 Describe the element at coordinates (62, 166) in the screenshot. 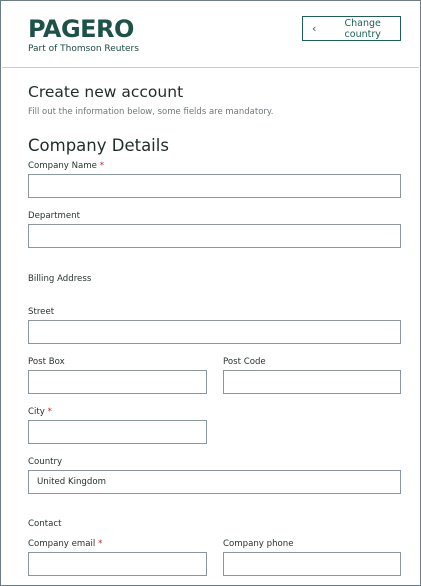

I see `company-name-label-text: Company Name` at that location.